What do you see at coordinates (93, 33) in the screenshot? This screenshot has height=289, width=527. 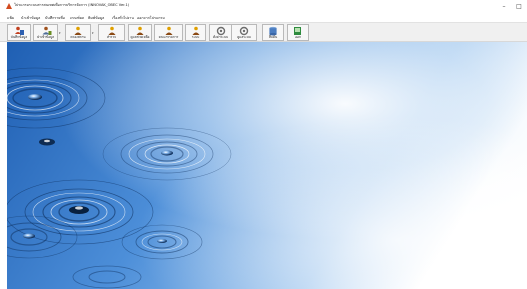 I see `staff-dropdown-icon: ▾` at bounding box center [93, 33].